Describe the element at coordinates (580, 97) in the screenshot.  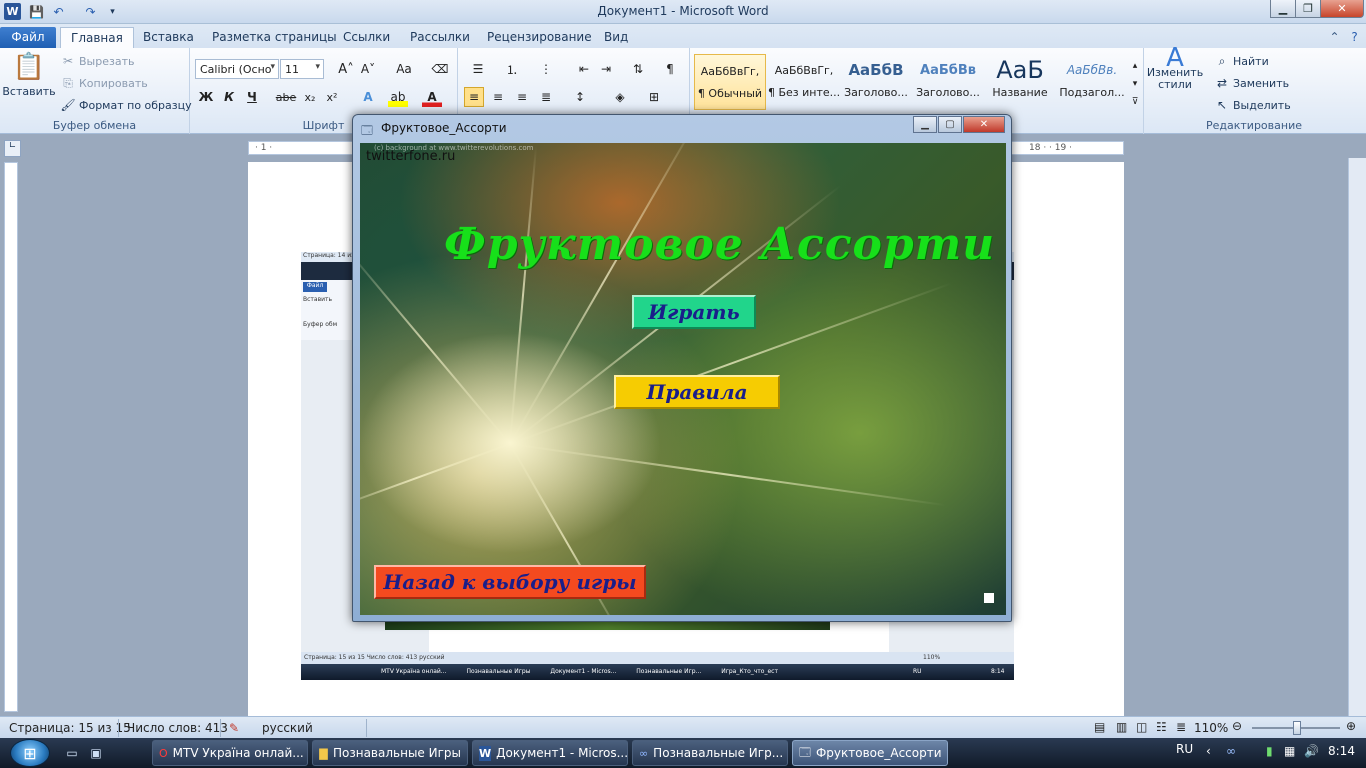
I see `line-spacing-icon: ↕` at that location.